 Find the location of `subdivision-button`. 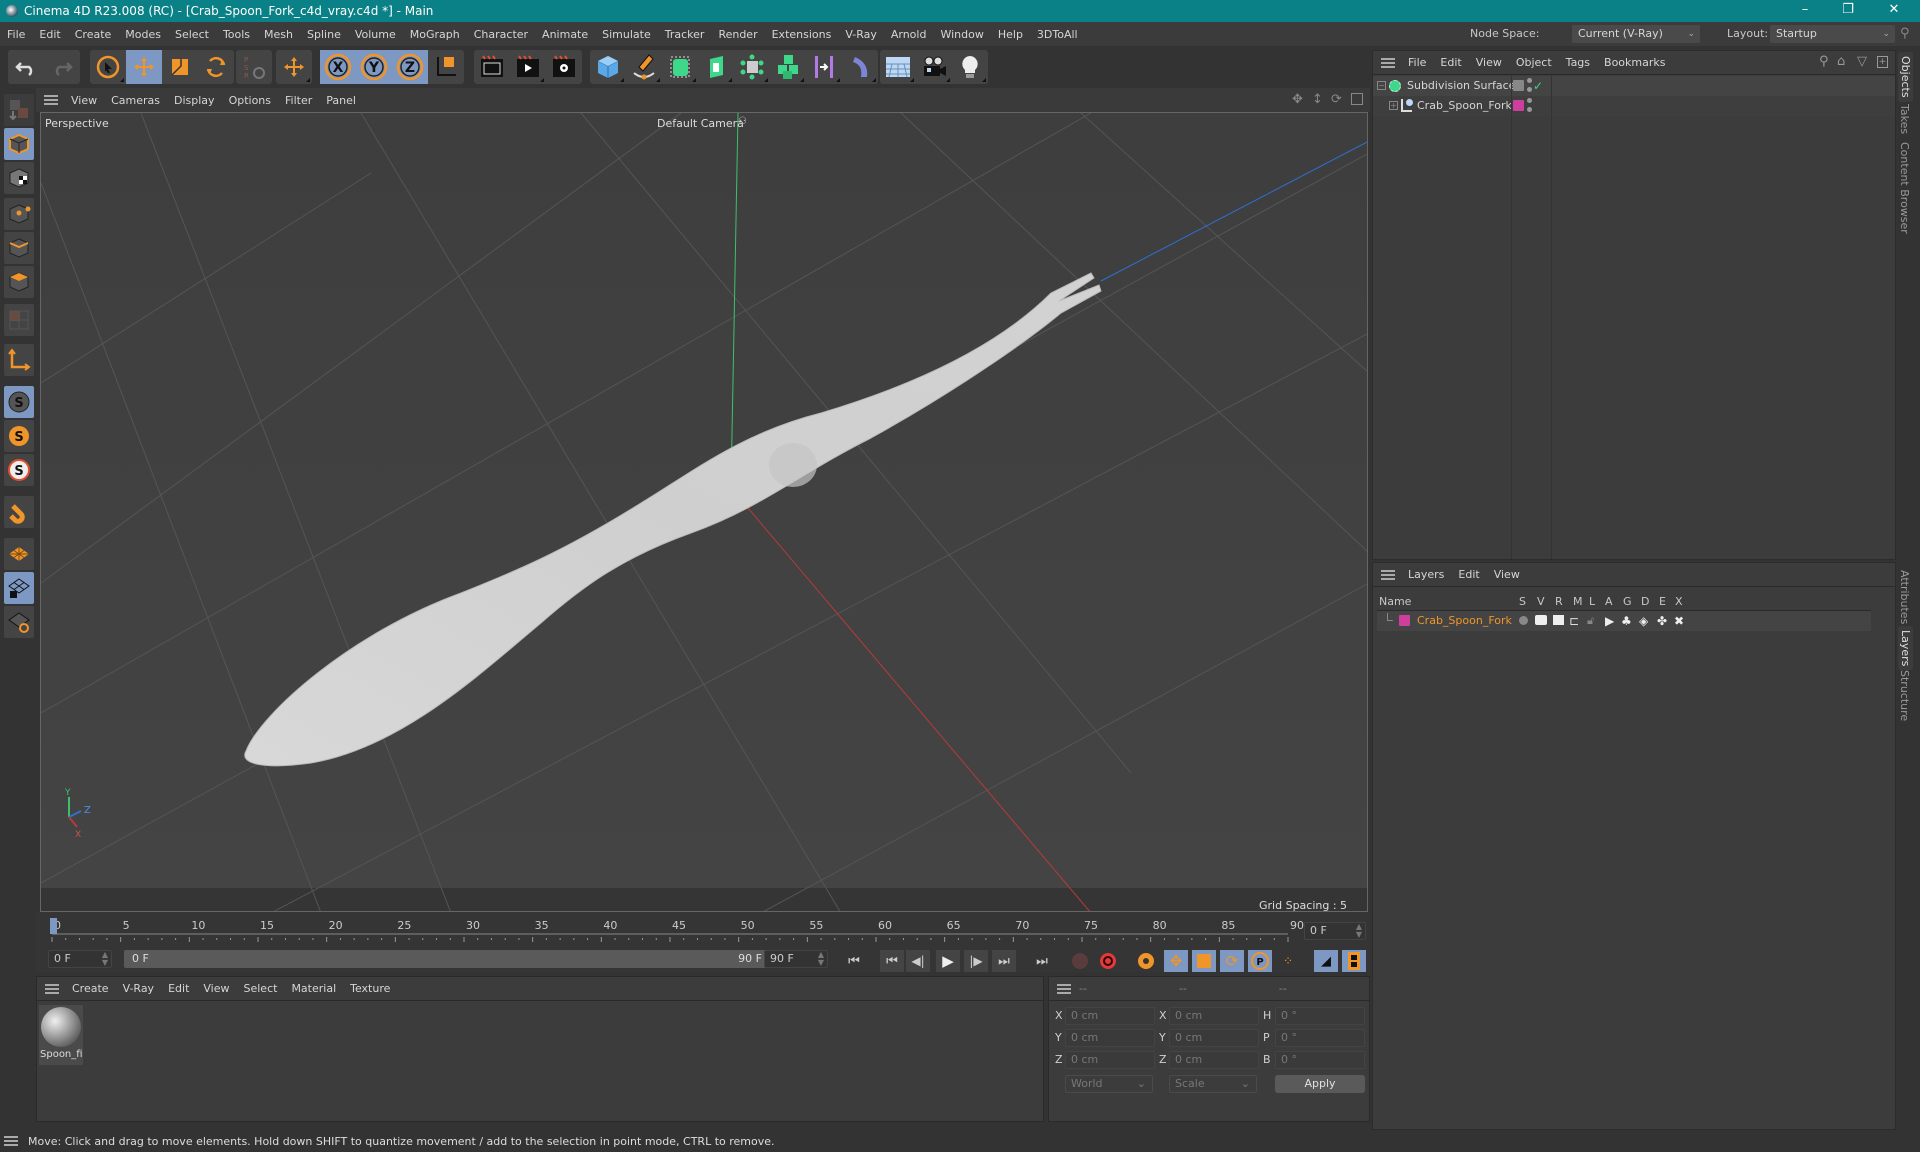

subdivision-button is located at coordinates (680, 67).